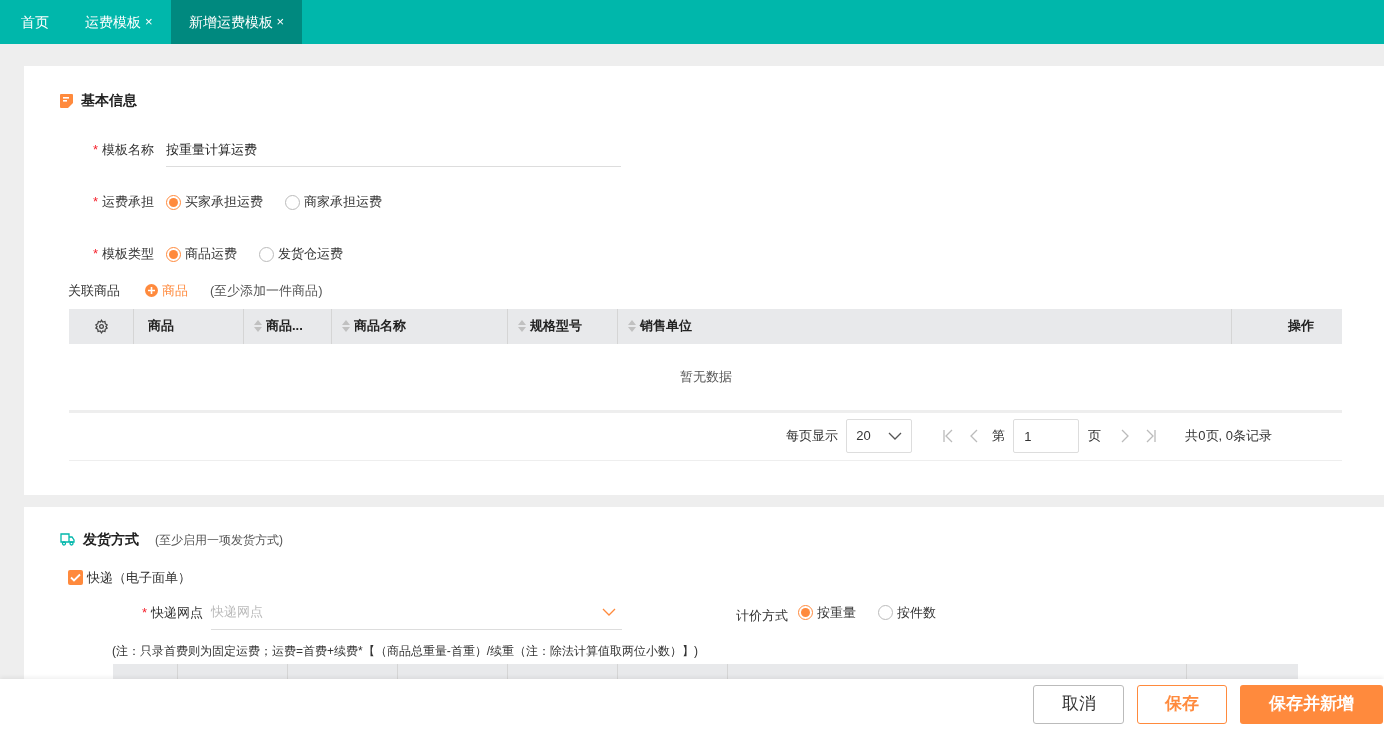 This screenshot has height=729, width=1384. Describe the element at coordinates (1046, 436) in the screenshot. I see `page-number-field: 1` at that location.